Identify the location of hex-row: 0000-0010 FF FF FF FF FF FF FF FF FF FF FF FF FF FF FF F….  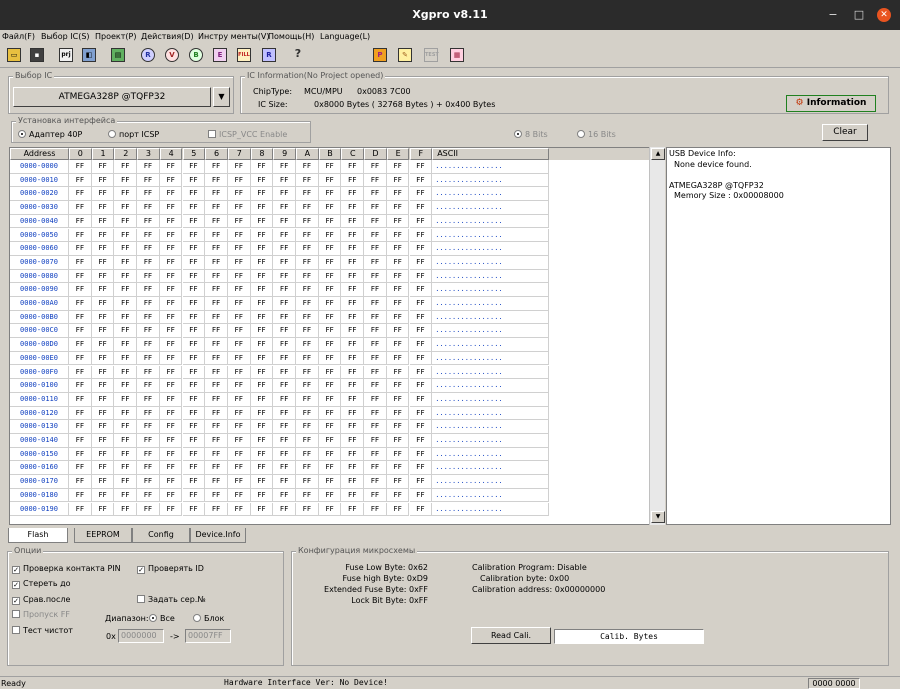
(330, 180).